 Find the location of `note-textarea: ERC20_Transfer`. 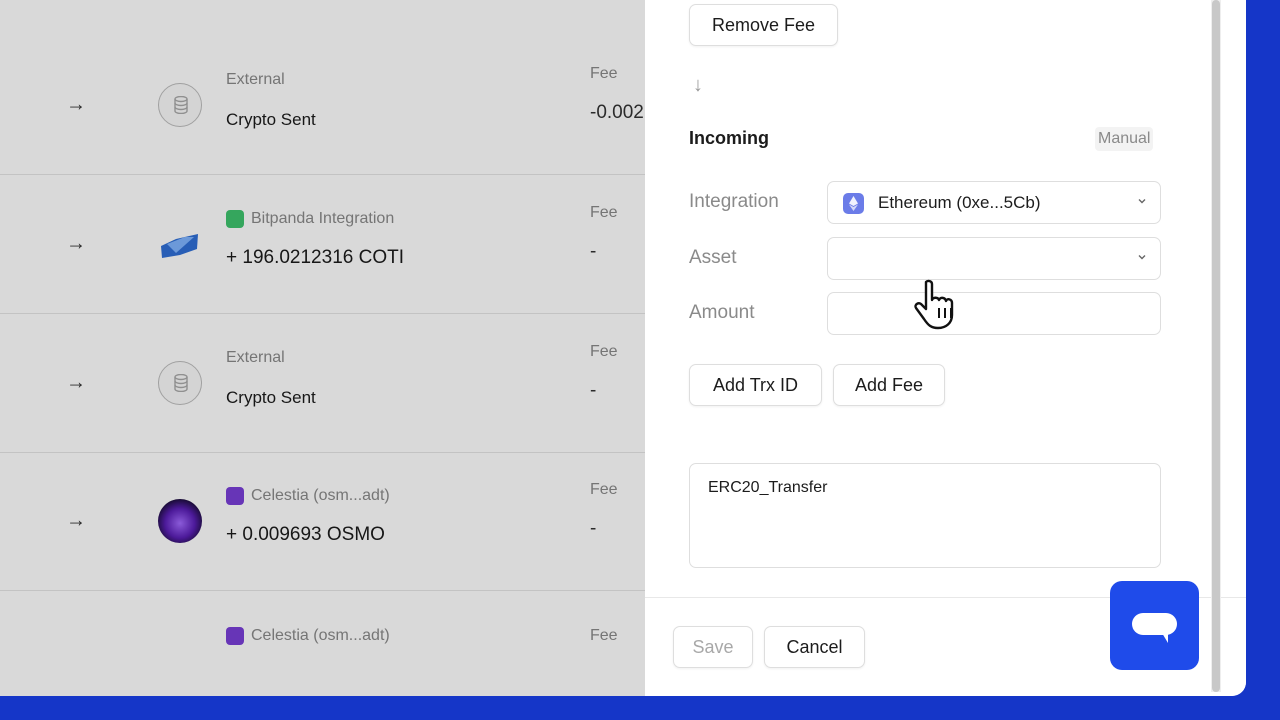

note-textarea: ERC20_Transfer is located at coordinates (925, 515).